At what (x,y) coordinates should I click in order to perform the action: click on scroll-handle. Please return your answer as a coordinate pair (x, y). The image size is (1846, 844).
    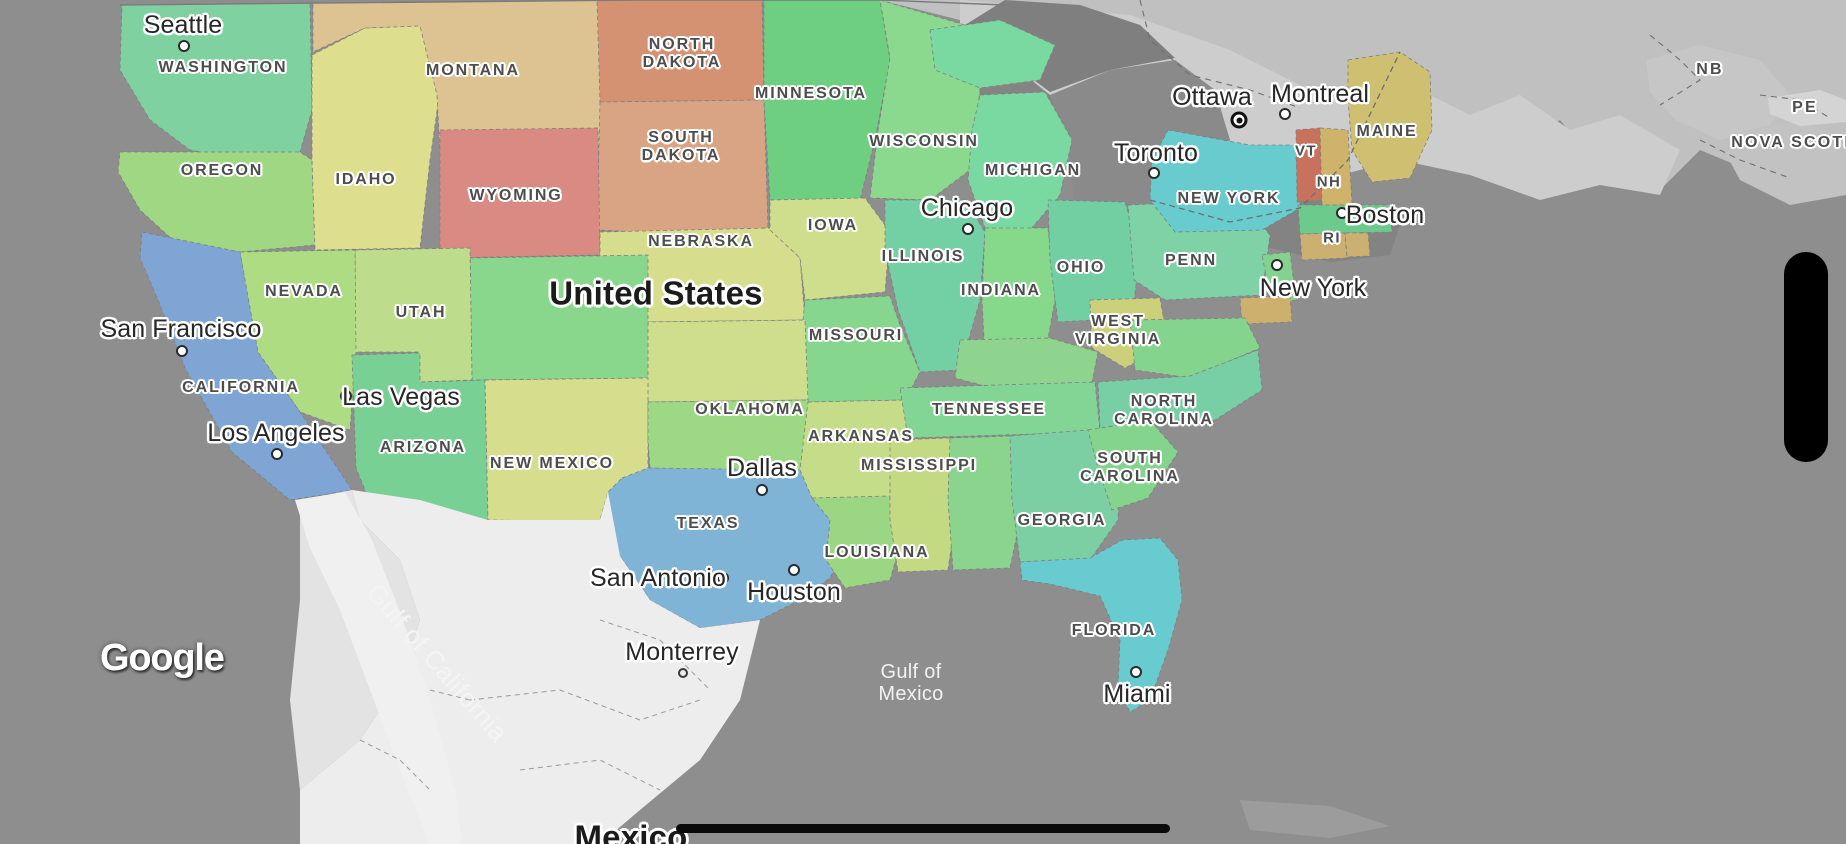
    Looking at the image, I should click on (1806, 357).